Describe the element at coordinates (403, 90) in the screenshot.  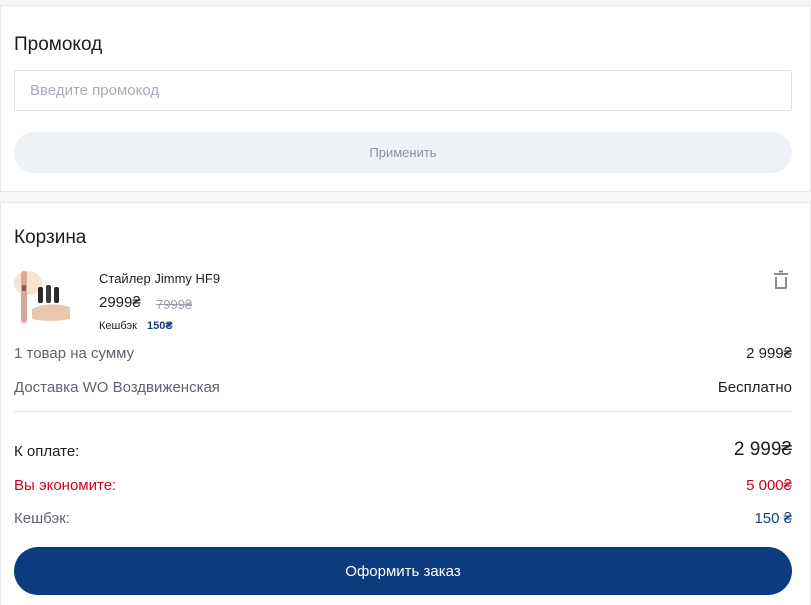
I see `promo-input` at that location.